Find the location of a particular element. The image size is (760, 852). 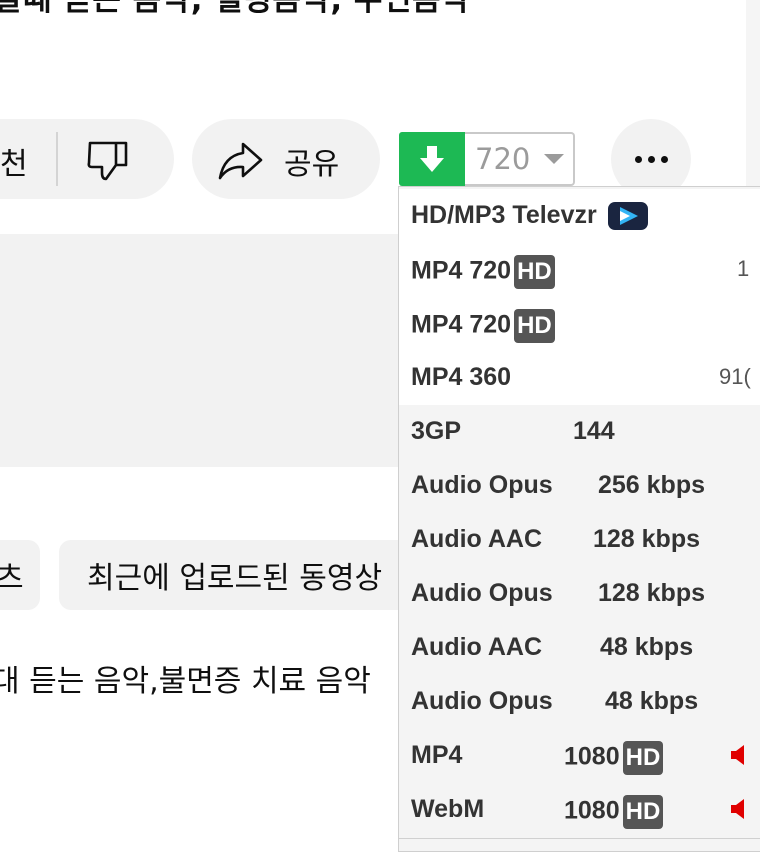

menu-item: MP4 1080 HD is located at coordinates (579, 756).